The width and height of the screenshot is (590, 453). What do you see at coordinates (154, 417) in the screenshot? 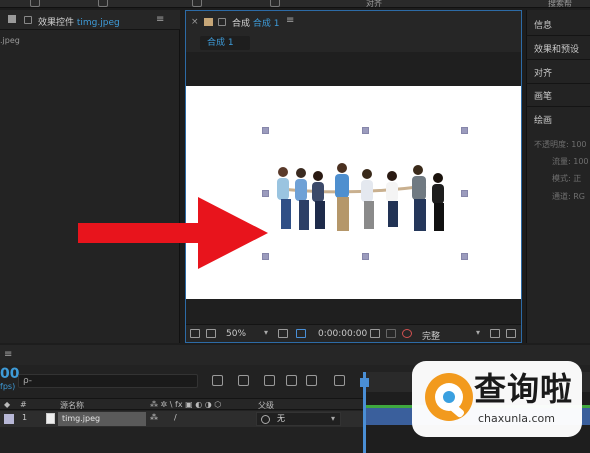
I see `shy-switch-icon: ⁂` at bounding box center [154, 417].